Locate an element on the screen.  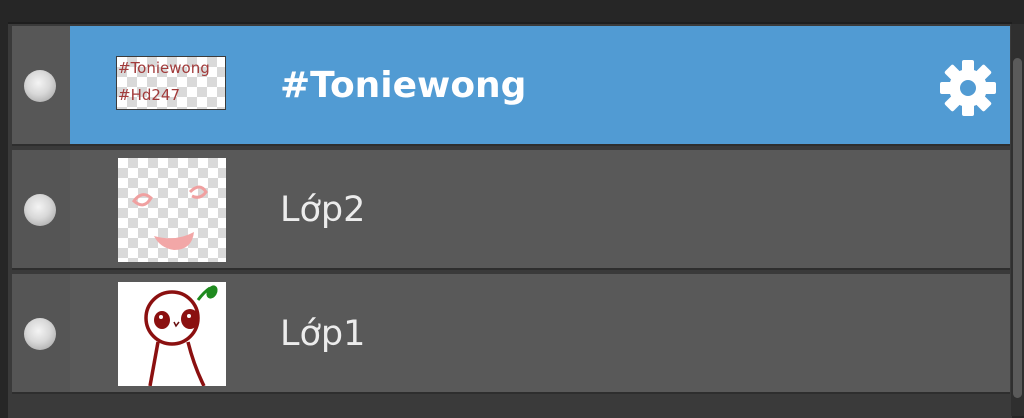
layer-name: #Toniewong is located at coordinates (403, 86).